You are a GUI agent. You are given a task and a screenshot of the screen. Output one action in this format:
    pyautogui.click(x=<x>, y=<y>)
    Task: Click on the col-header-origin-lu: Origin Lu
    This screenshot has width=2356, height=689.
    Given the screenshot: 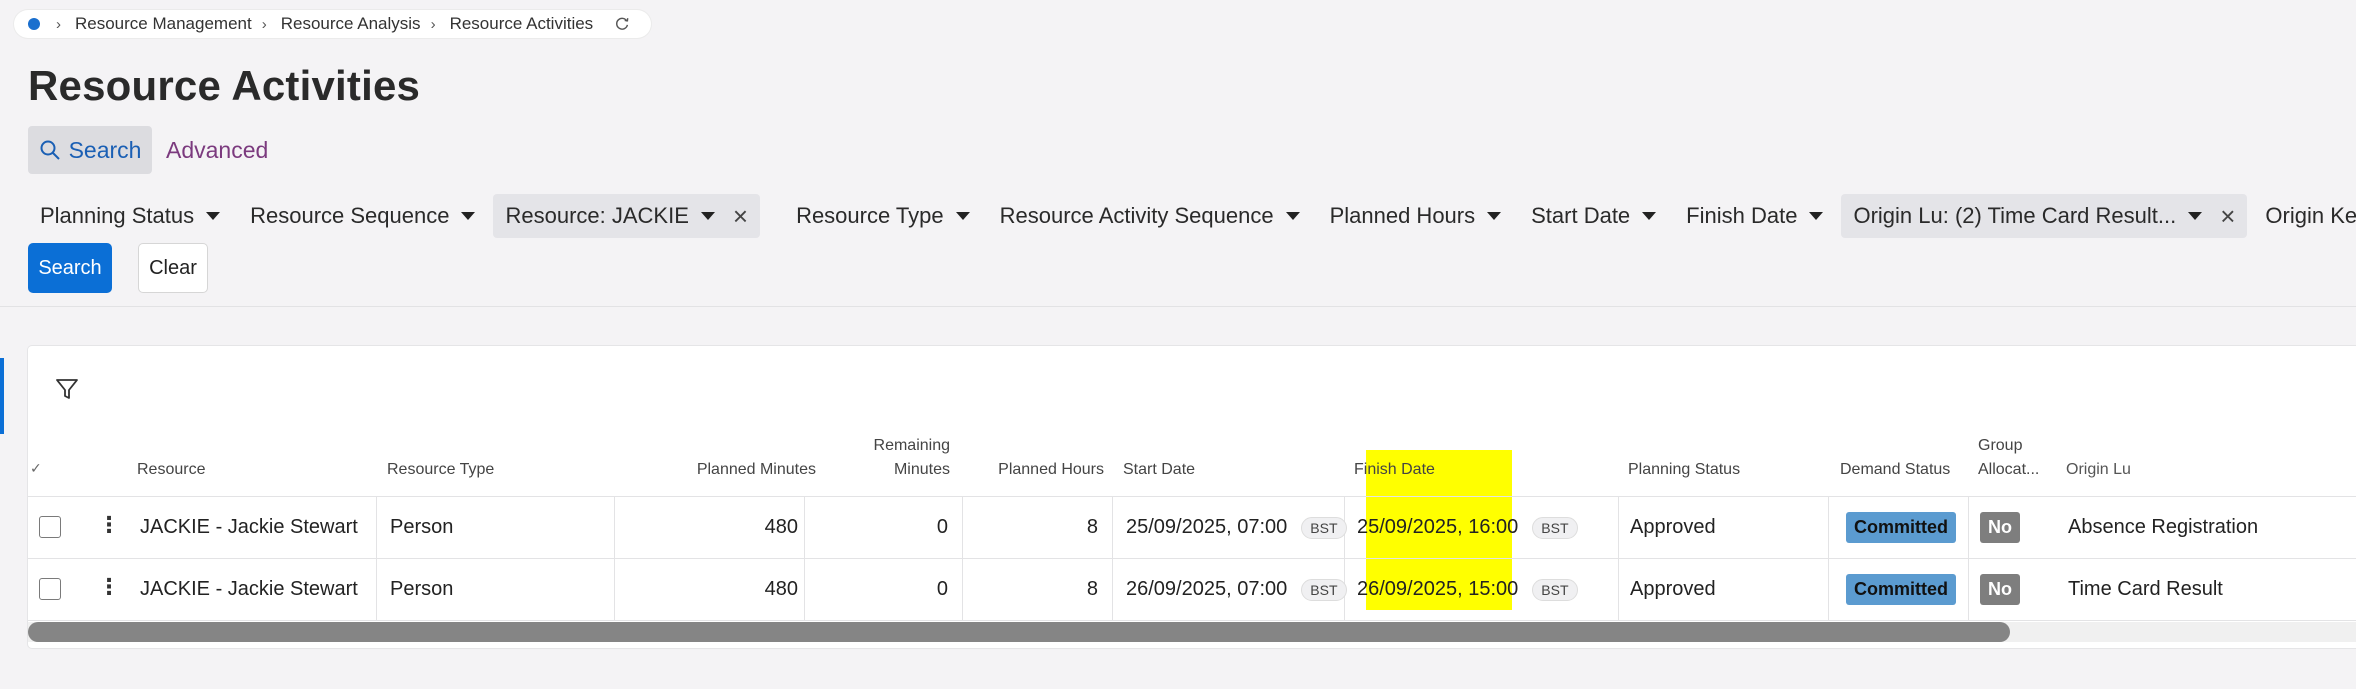 What is the action you would take?
    pyautogui.click(x=2098, y=470)
    